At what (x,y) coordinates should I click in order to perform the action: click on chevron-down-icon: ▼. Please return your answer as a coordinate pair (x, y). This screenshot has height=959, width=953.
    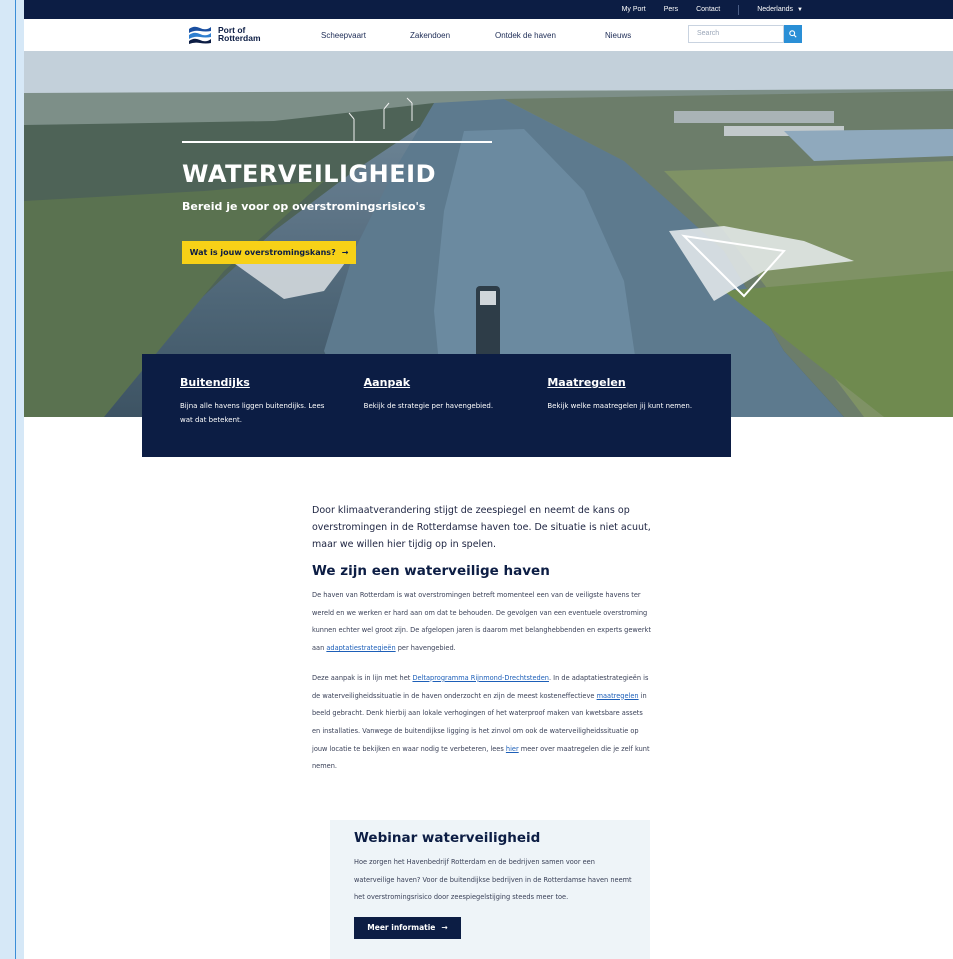
    Looking at the image, I should click on (800, 9).